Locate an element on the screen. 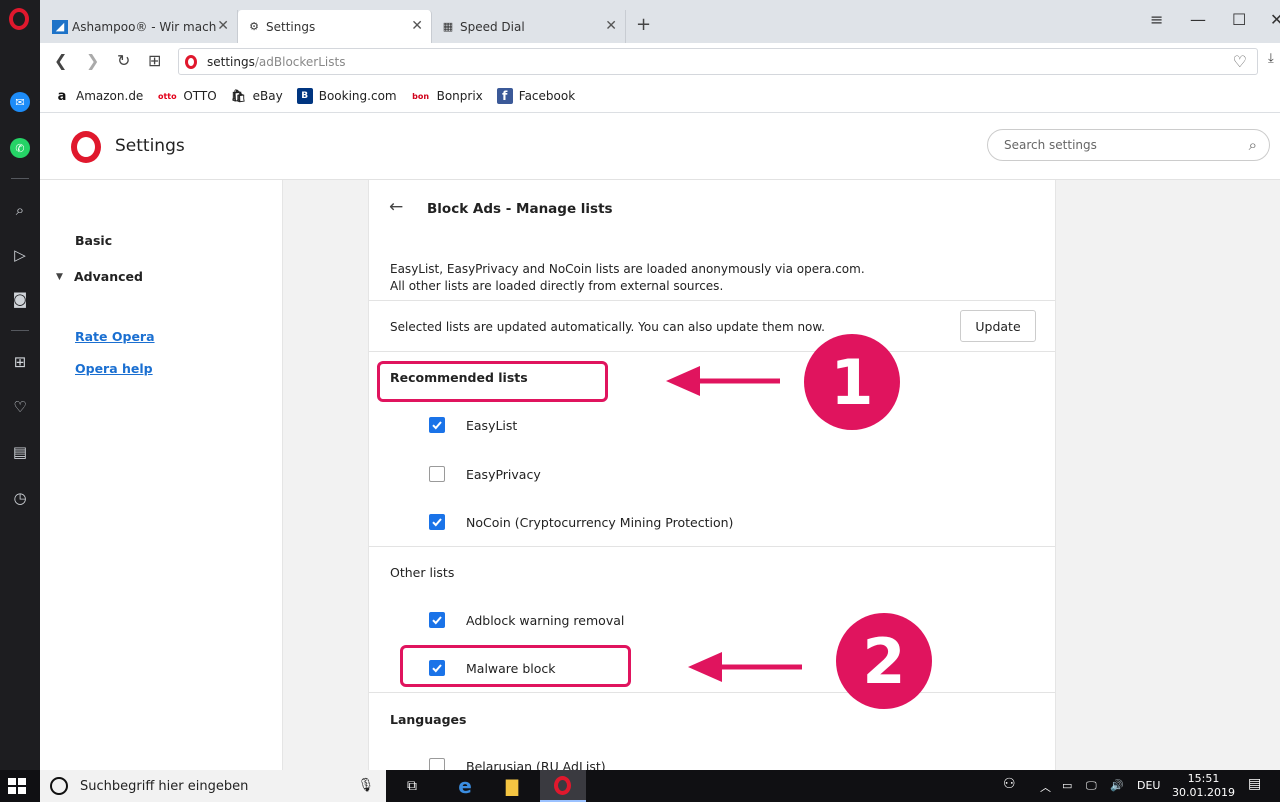 The height and width of the screenshot is (802, 1280). booking-icon: B is located at coordinates (304, 96).